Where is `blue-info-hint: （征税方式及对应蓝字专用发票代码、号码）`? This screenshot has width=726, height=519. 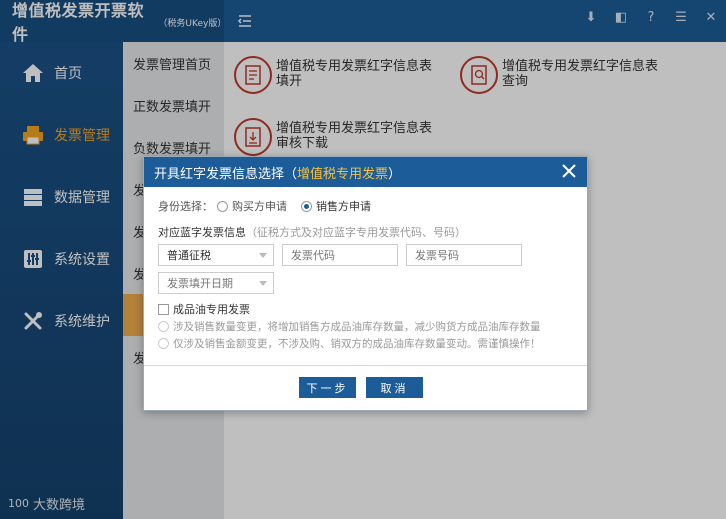 blue-info-hint: （征税方式及对应蓝字专用发票代码、号码） is located at coordinates (356, 232).